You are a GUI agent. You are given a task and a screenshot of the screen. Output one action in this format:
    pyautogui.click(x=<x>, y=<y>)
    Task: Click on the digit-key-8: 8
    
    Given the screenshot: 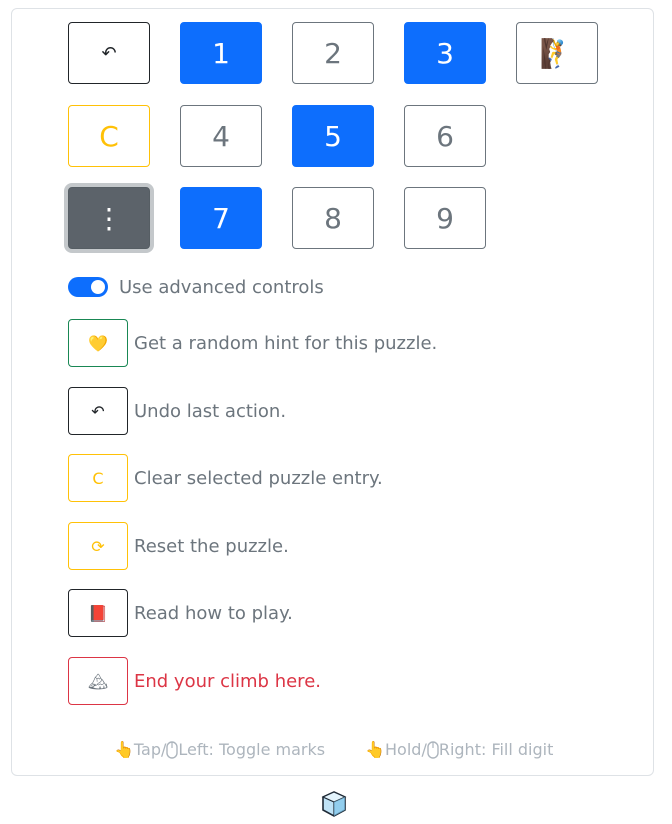 What is the action you would take?
    pyautogui.click(x=333, y=218)
    